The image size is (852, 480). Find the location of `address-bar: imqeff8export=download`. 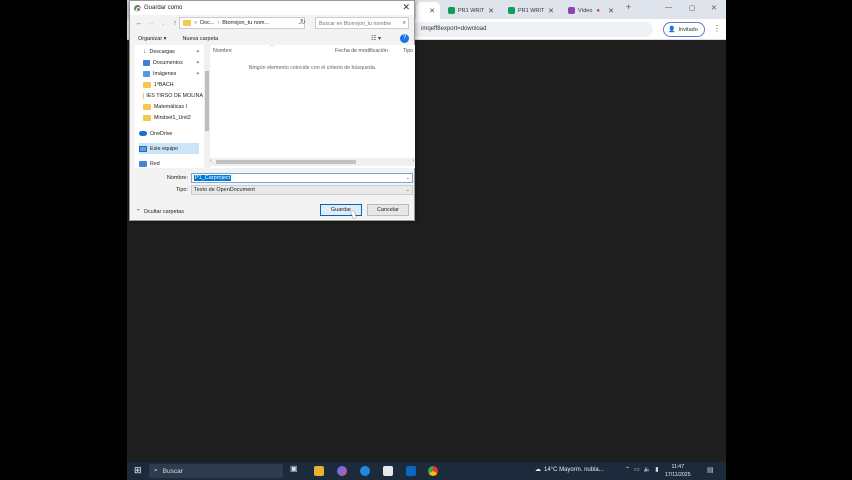

address-bar: imqeff8export=download is located at coordinates (533, 29).